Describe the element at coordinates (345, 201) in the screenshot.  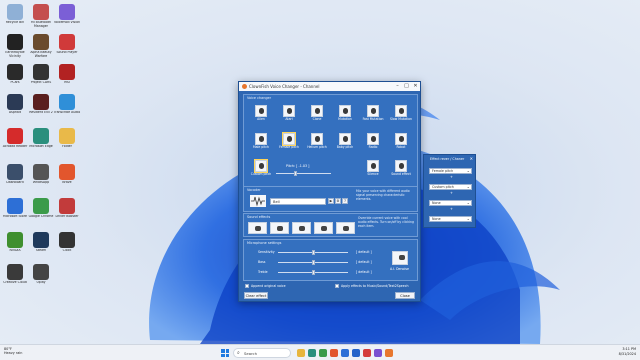
I see `vocoder-help-button: ?` at that location.